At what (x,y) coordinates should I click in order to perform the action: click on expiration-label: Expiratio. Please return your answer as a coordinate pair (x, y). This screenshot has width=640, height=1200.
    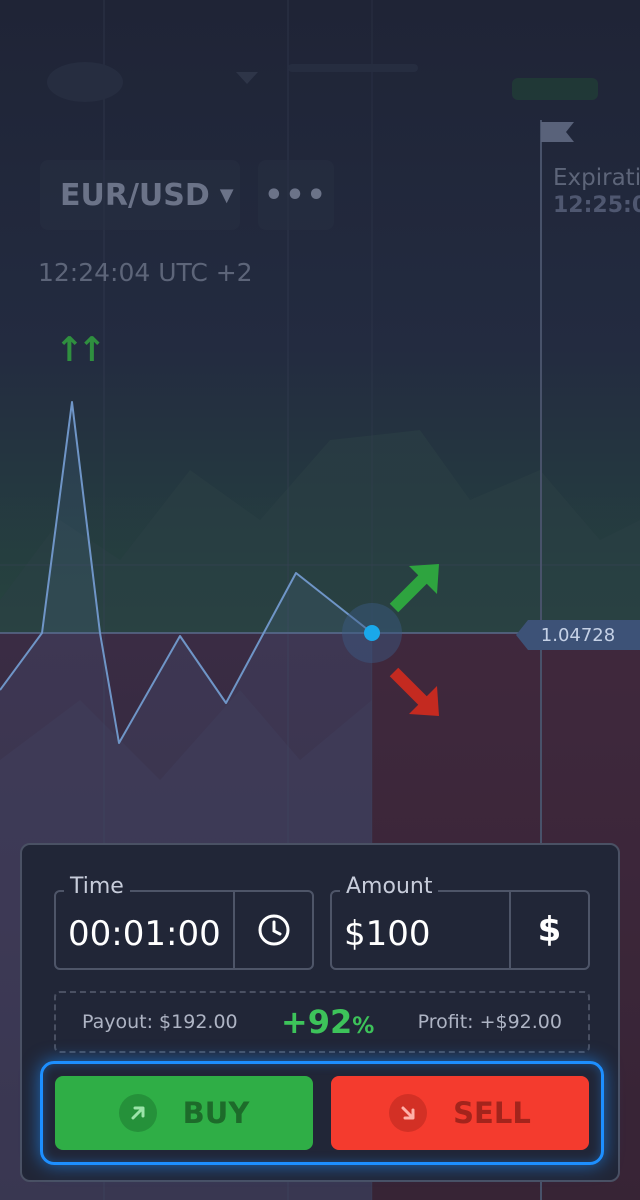
    Looking at the image, I should click on (596, 178).